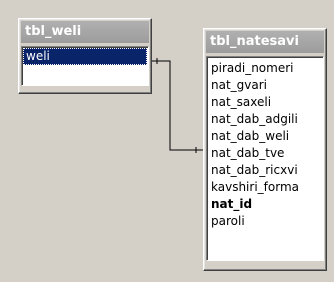 The width and height of the screenshot is (334, 282). What do you see at coordinates (265, 42) in the screenshot?
I see `table-title-tbl-natesavi: tbl_natesavi` at bounding box center [265, 42].